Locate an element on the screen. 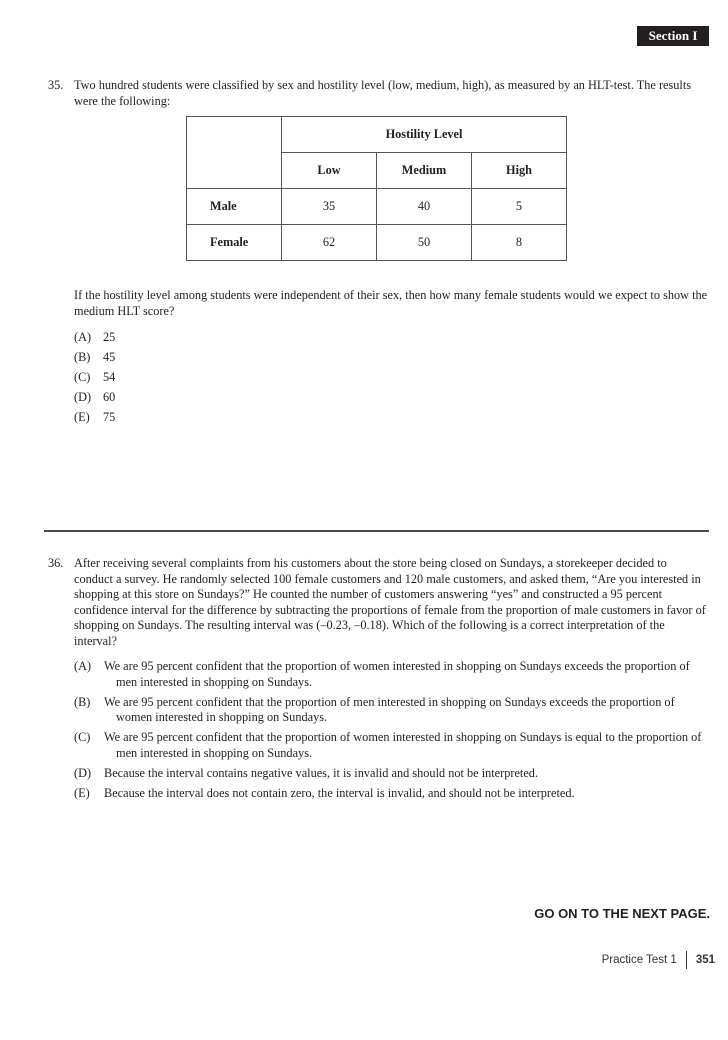 Image resolution: width=728 pixels, height=1040 pixels. table-cell: 40 is located at coordinates (424, 206).